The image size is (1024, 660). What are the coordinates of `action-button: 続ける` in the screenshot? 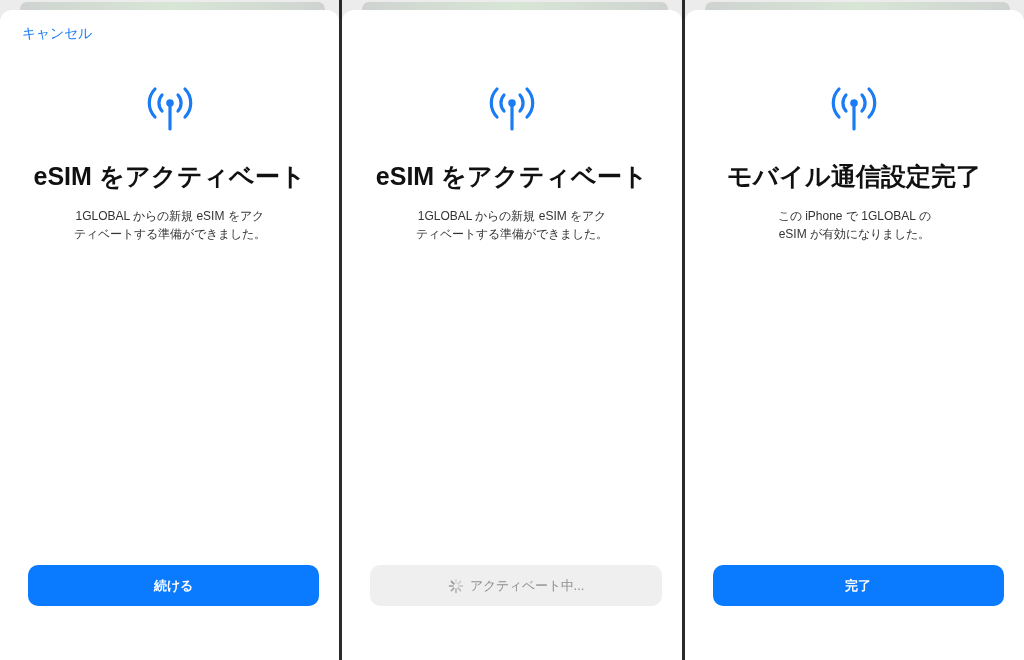 It's located at (174, 585).